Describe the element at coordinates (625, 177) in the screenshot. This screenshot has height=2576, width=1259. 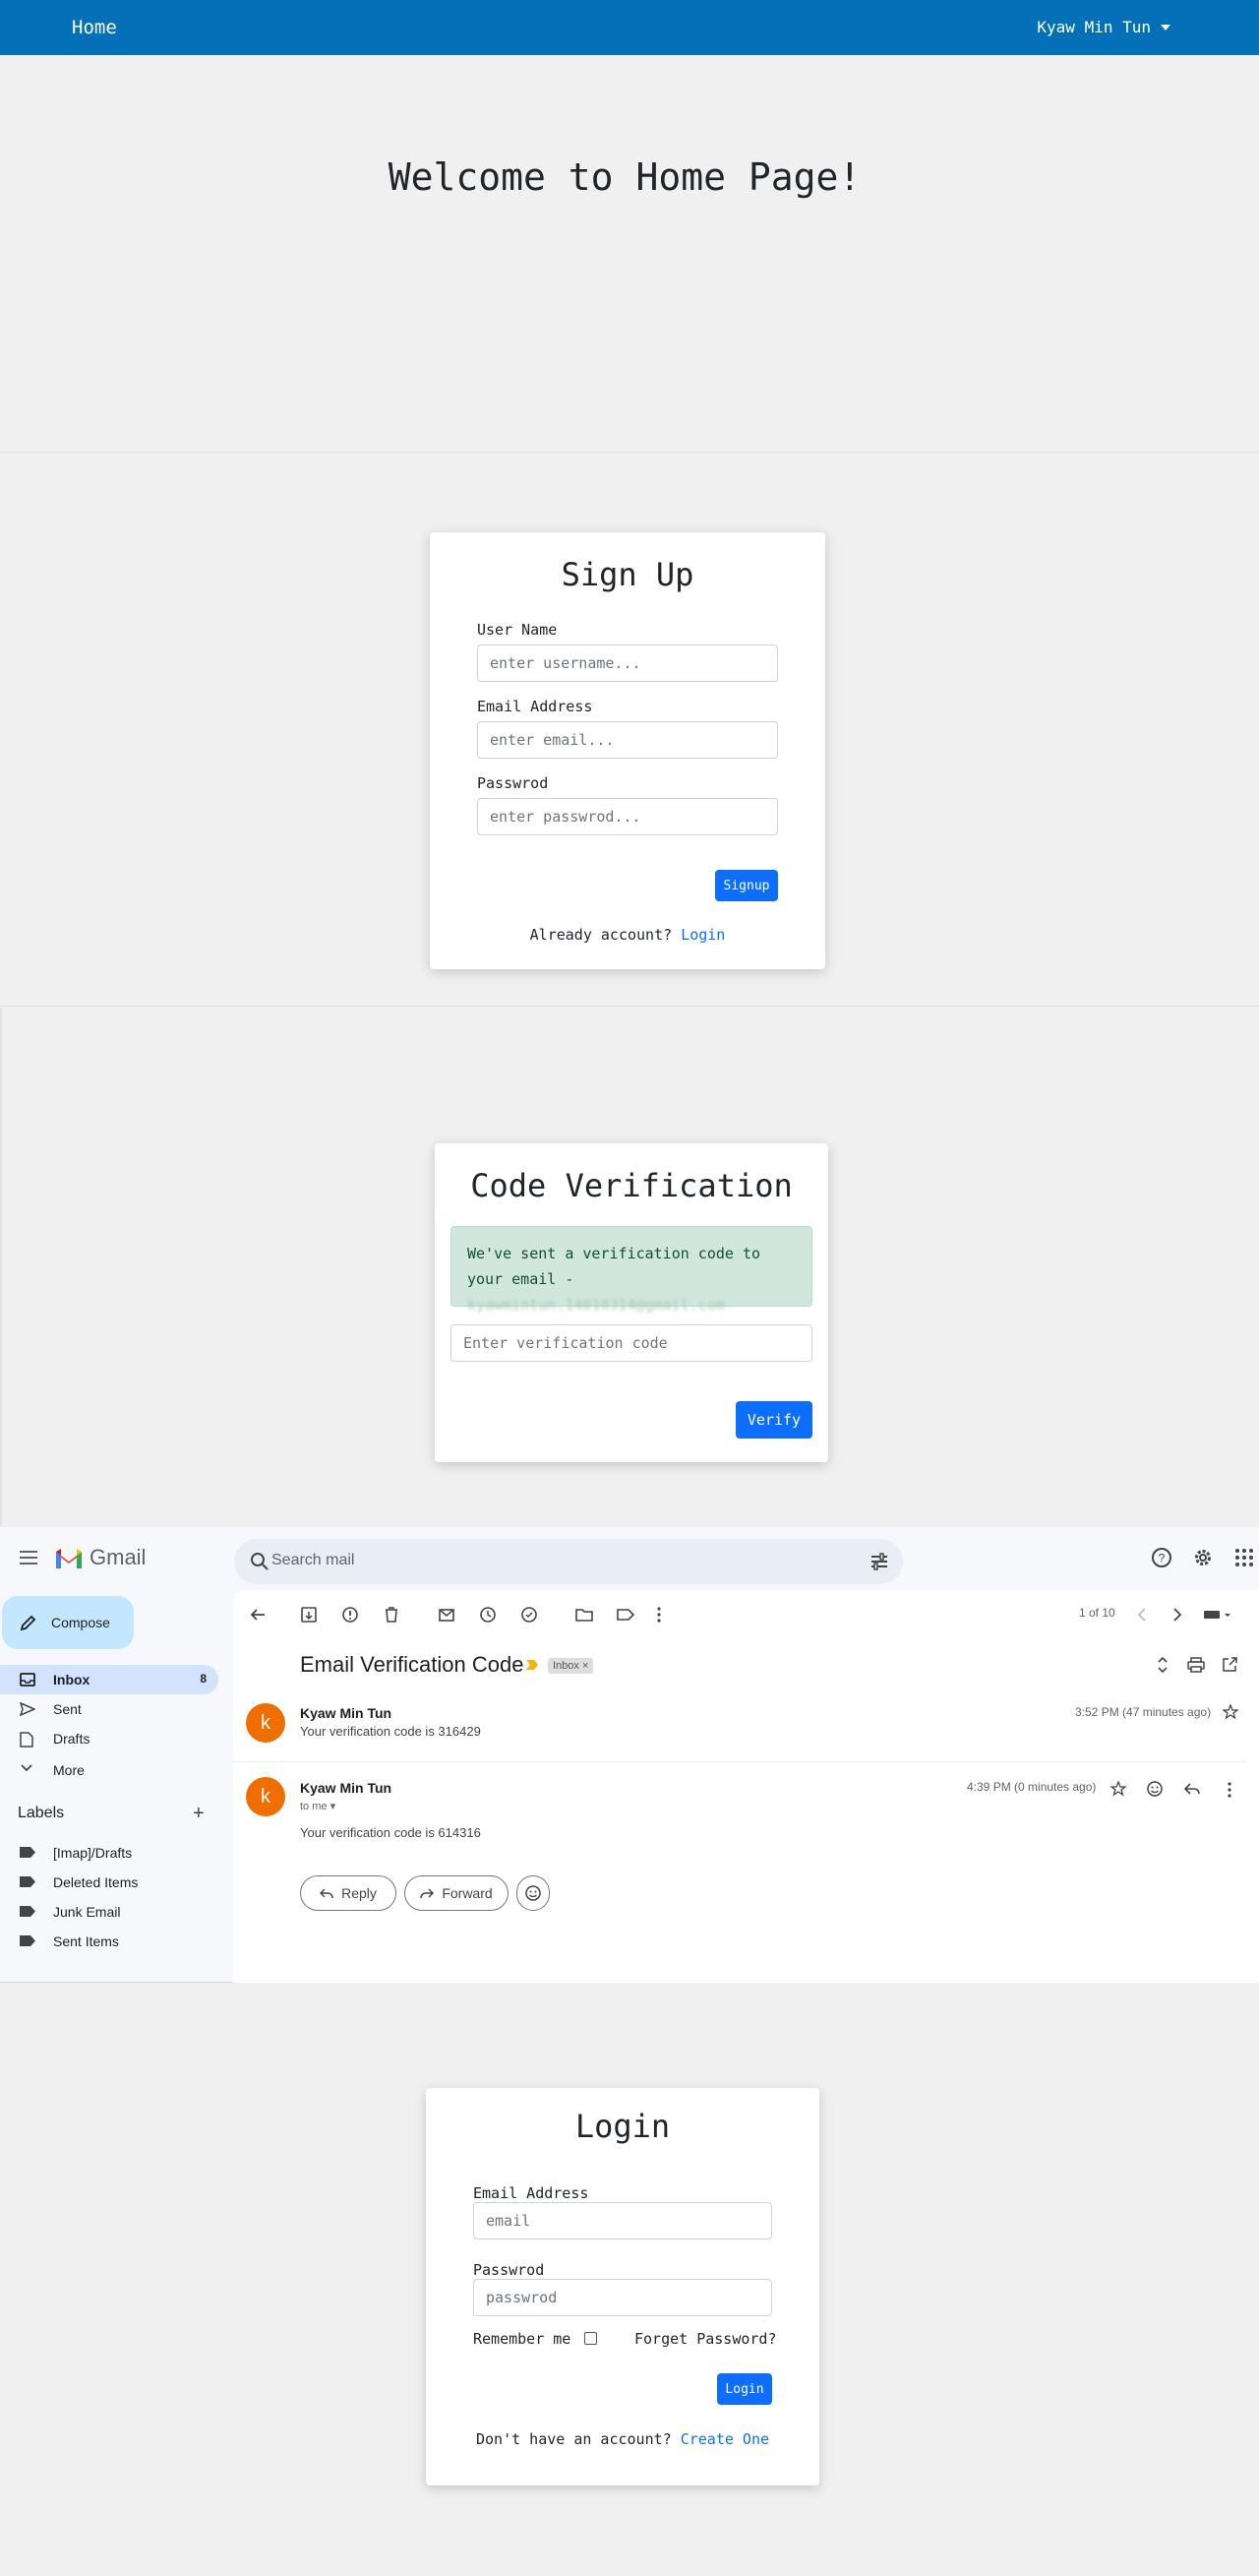
I see `welcome-heading: Welcome to Home Page!` at that location.